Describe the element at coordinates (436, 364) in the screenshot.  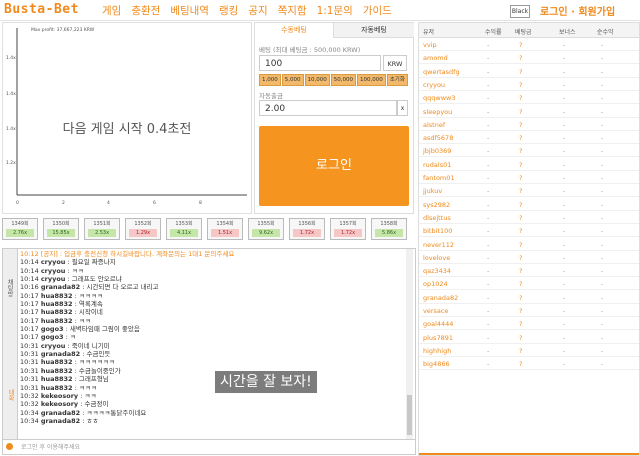
I see `user-name: big4866` at that location.